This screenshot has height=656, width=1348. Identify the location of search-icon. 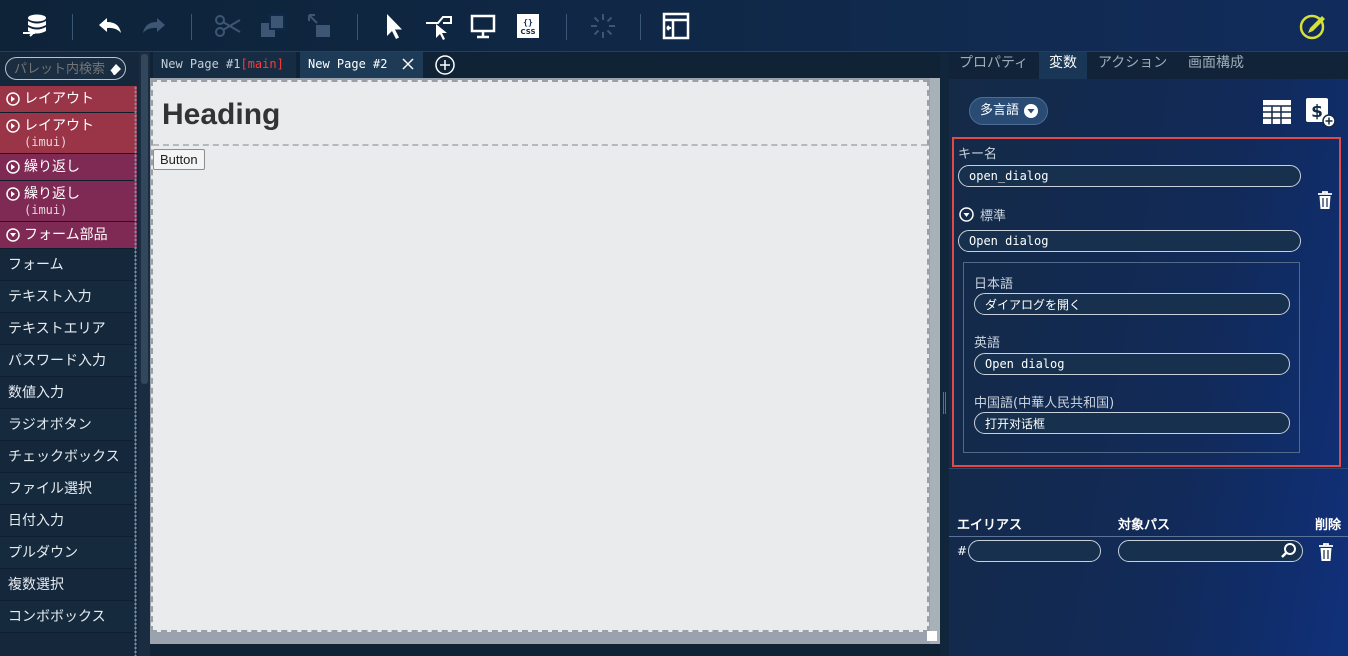
(1289, 551).